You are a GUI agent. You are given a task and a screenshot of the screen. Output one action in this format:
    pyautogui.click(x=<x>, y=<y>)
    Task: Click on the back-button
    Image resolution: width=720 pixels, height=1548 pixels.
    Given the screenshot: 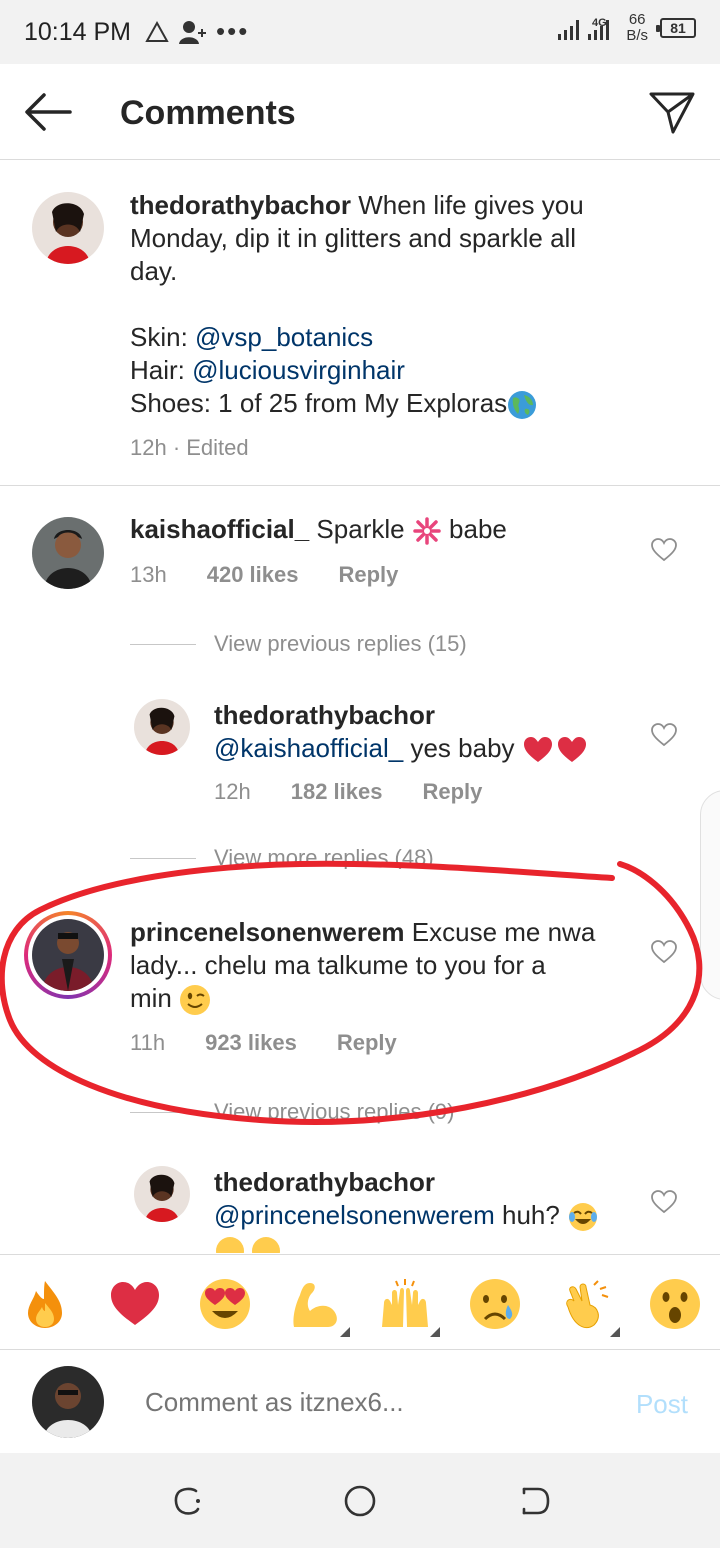 What is the action you would take?
    pyautogui.click(x=48, y=112)
    